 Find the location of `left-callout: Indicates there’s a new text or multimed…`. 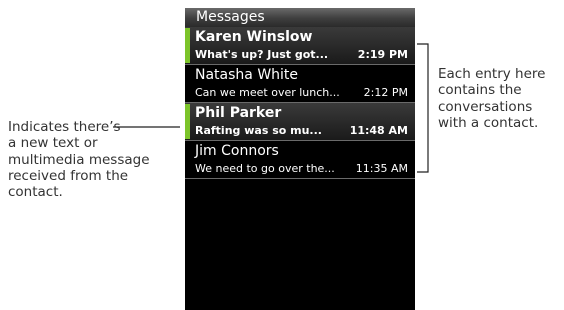

left-callout: Indicates there’s a new text or multimed… is located at coordinates (79, 159).